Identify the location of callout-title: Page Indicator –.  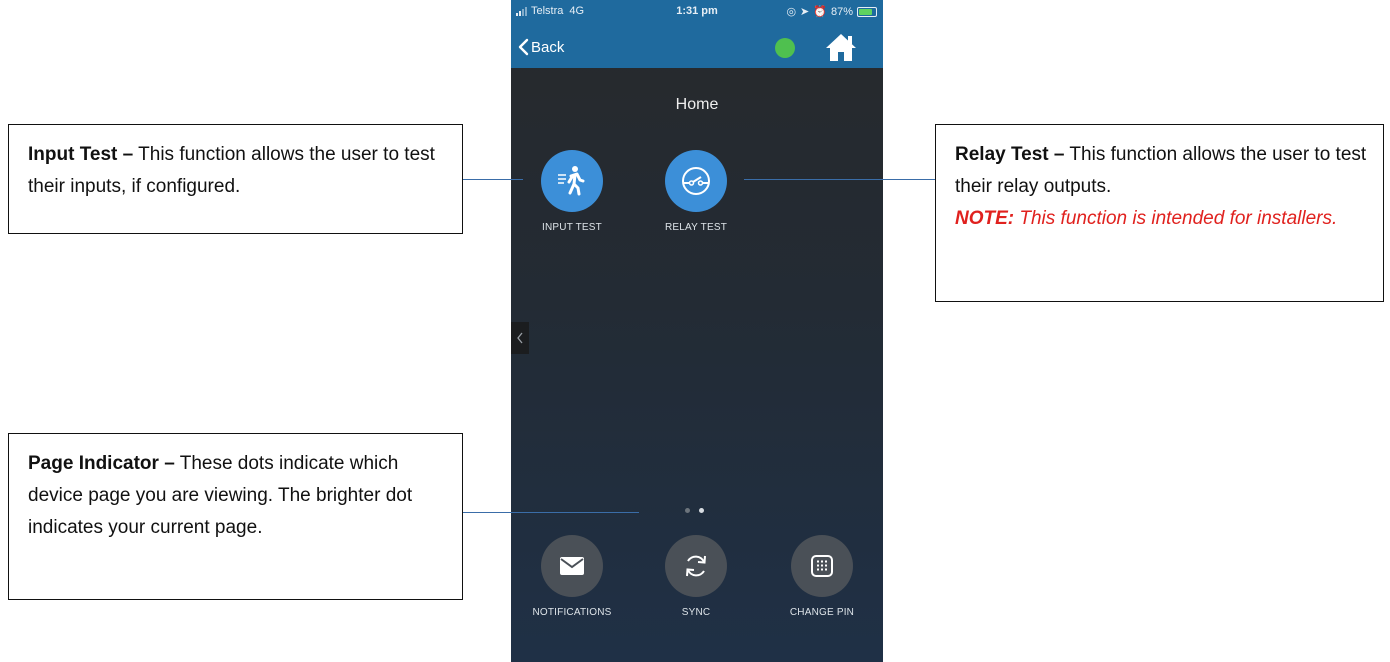
(101, 463).